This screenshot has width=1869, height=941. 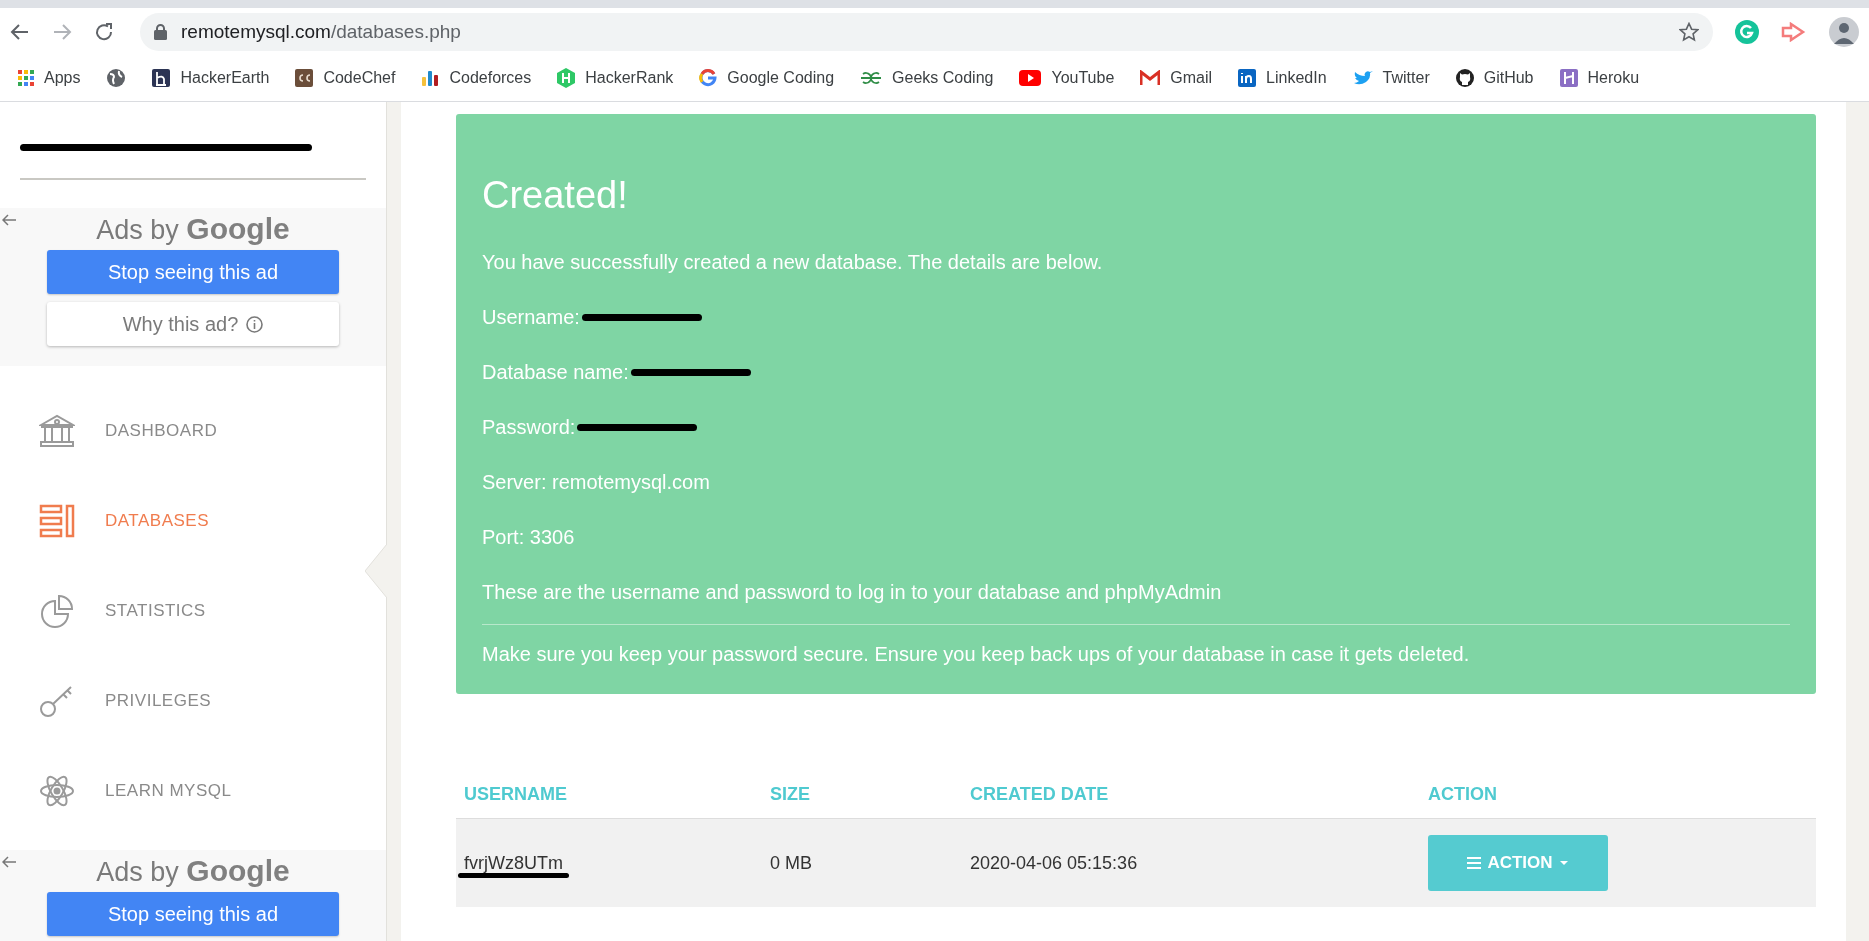 What do you see at coordinates (1054, 862) in the screenshot?
I see `table-cell: 2020-04-06 05:15:36` at bounding box center [1054, 862].